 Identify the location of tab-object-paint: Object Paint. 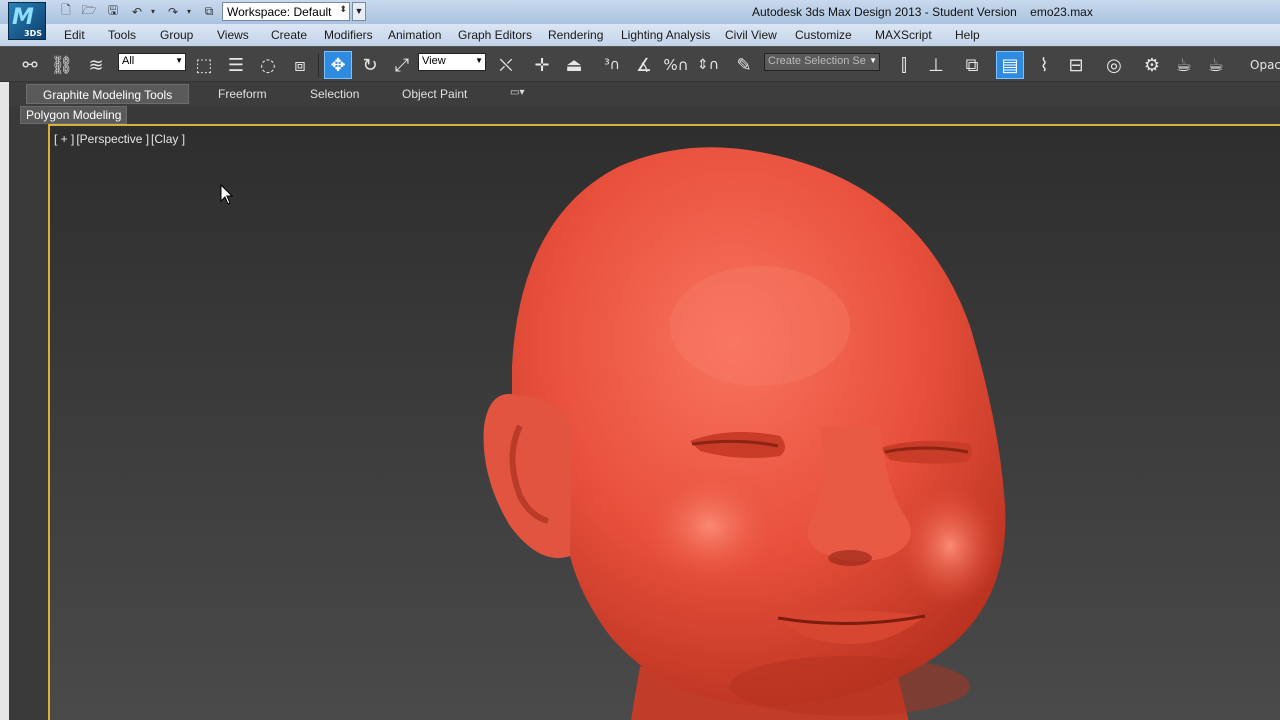
(434, 94).